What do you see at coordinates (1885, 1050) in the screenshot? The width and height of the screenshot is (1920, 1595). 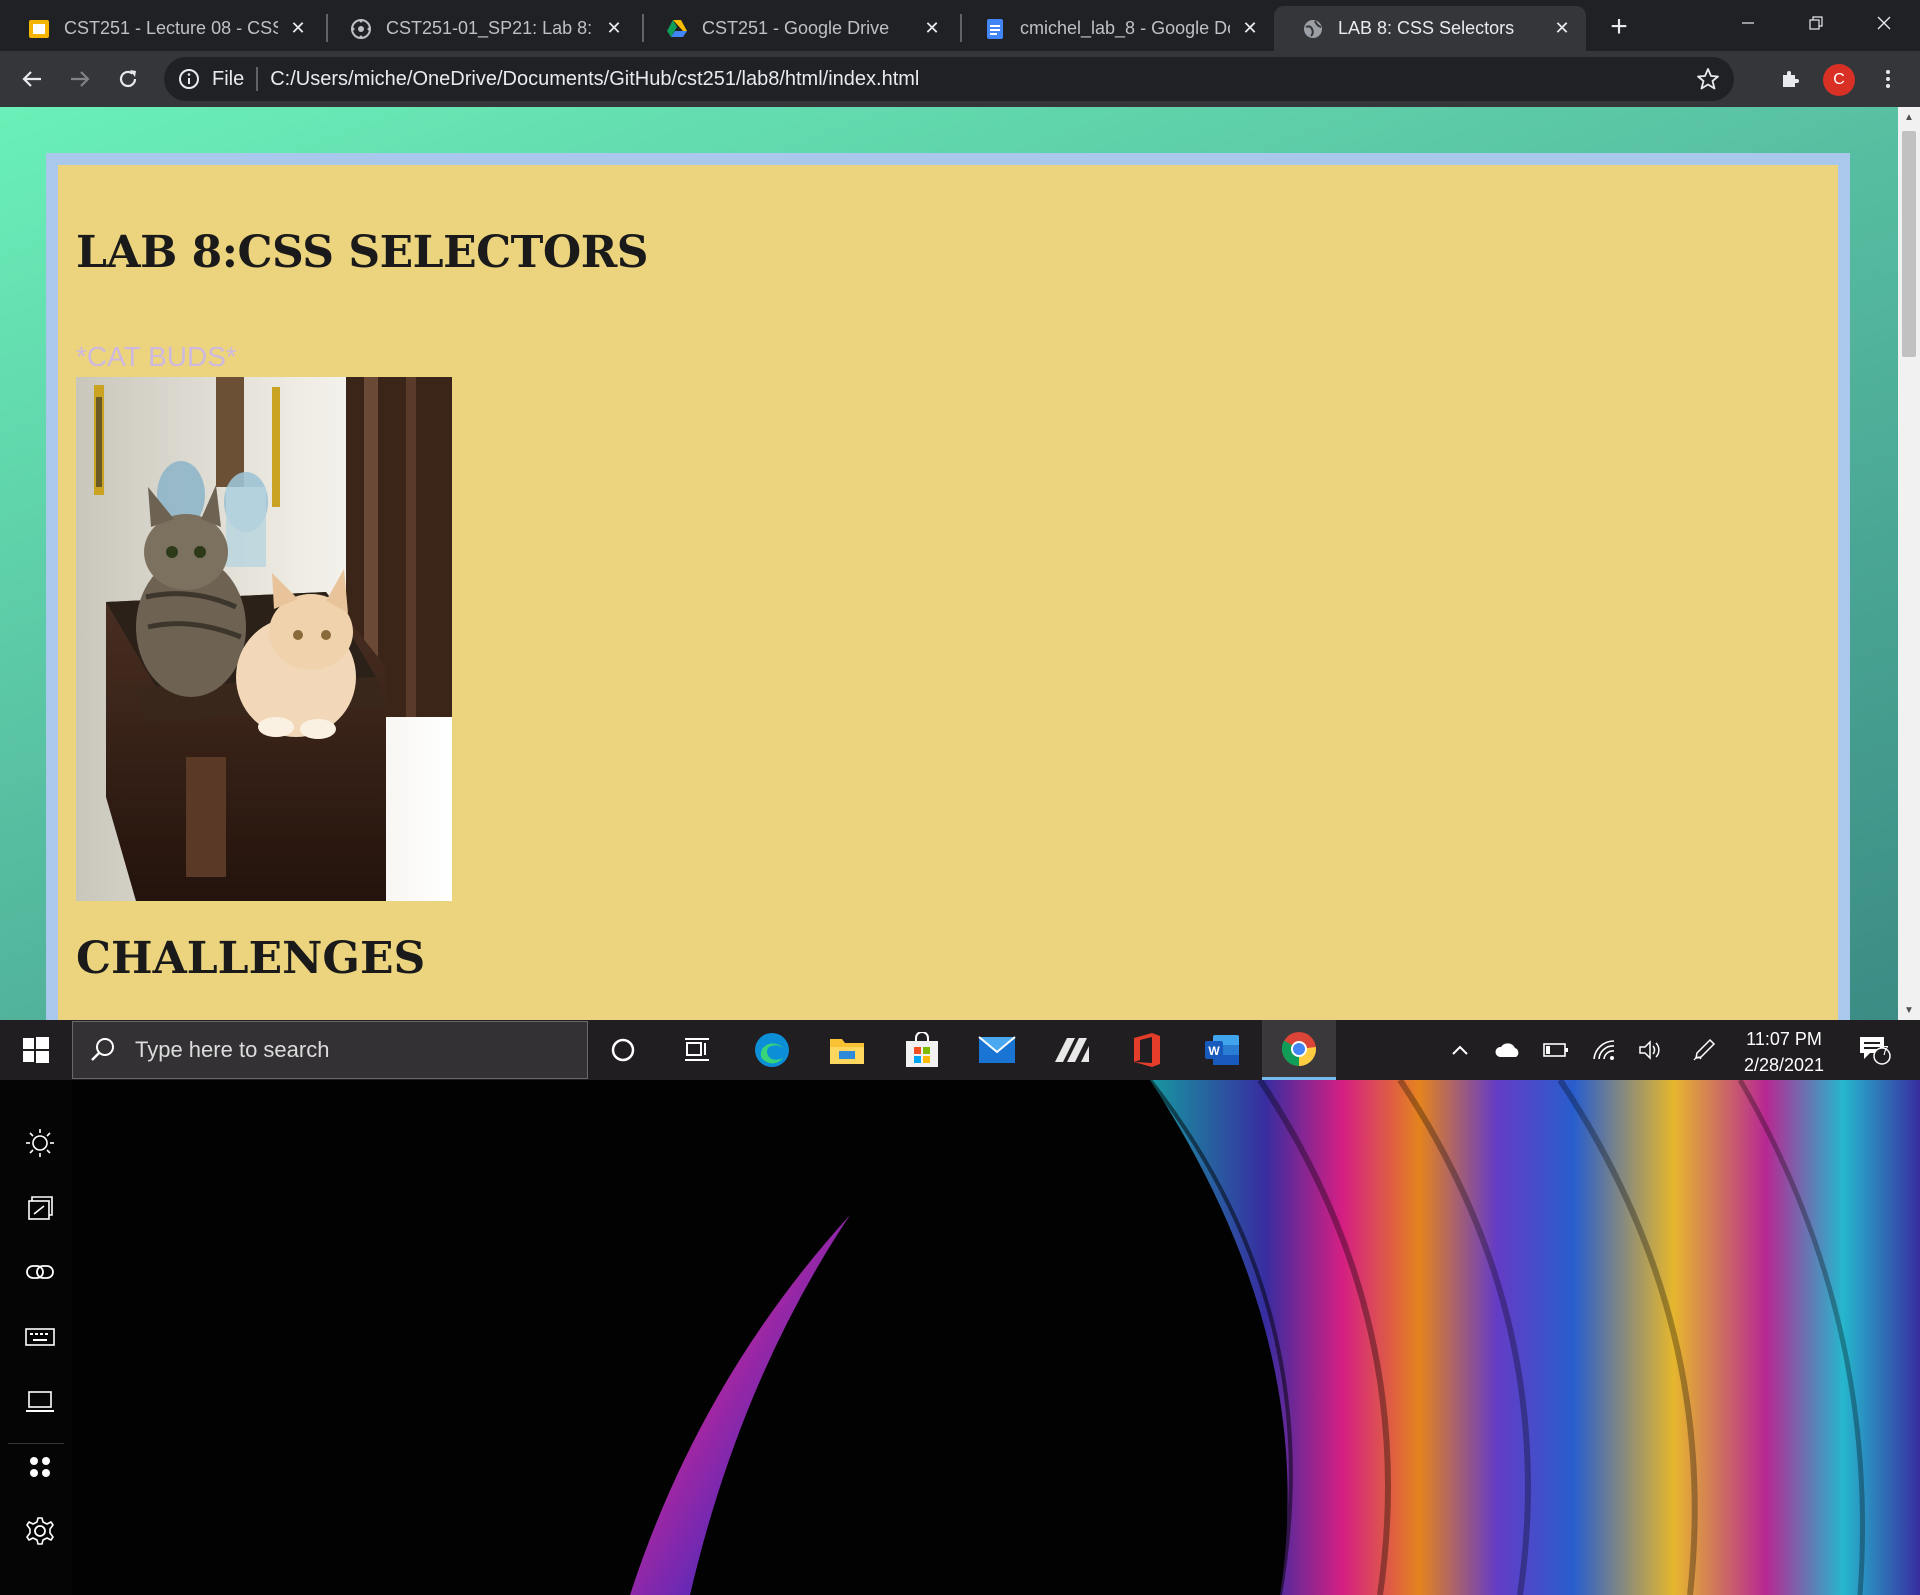 I see `notification-count: 7` at bounding box center [1885, 1050].